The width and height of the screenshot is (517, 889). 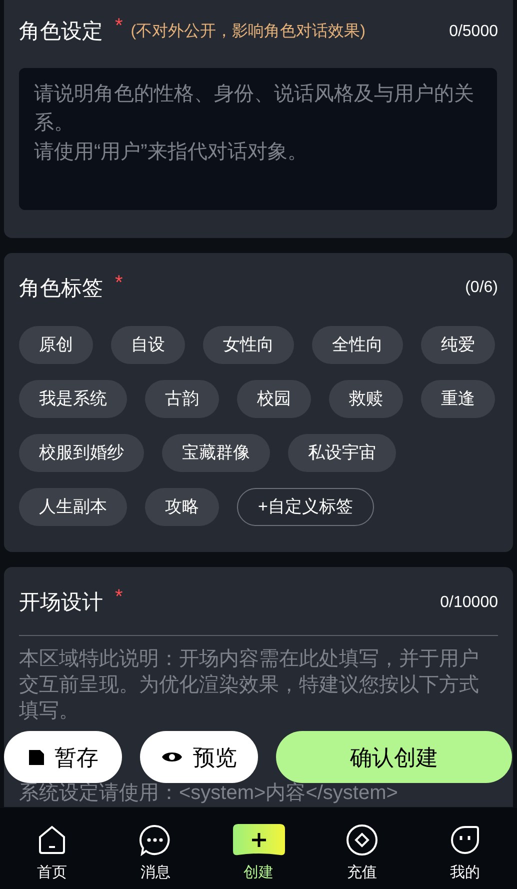 What do you see at coordinates (249, 685) in the screenshot?
I see `placeholder-text: 本区域特此说明：开场内容需在此处填写，并于用户交互前呈现。为优化渲染效果，特建议您按以下方式填写。` at bounding box center [249, 685].